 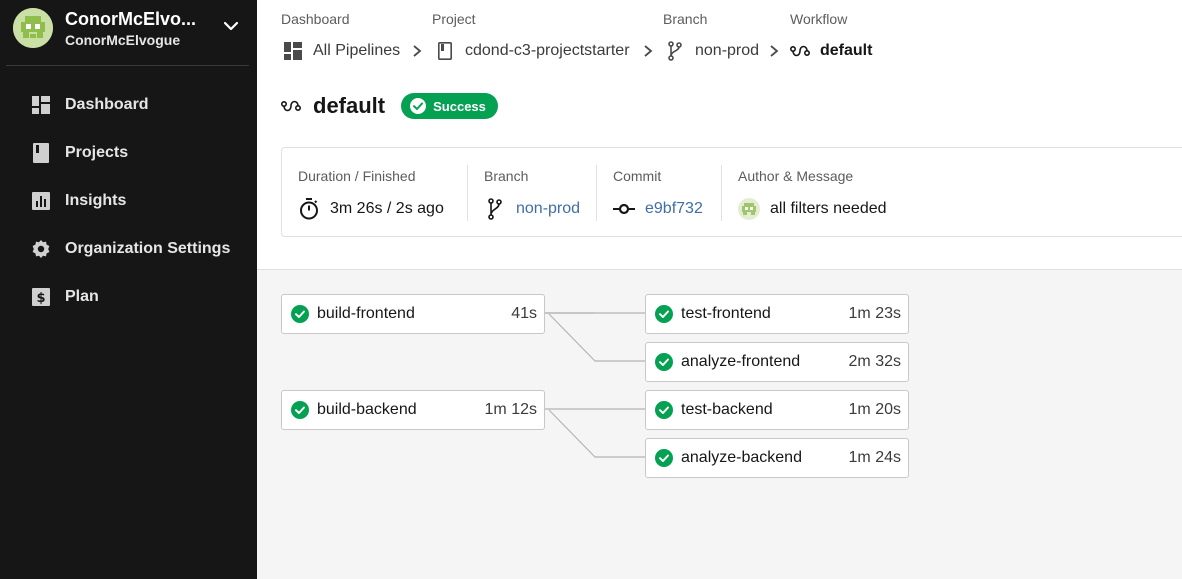 I want to click on chevron-down-icon, so click(x=231, y=26).